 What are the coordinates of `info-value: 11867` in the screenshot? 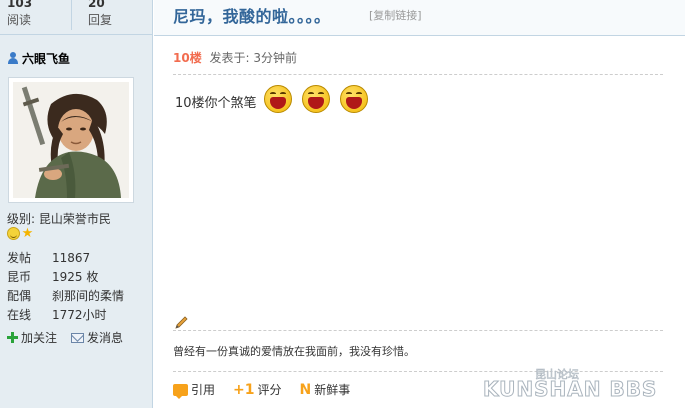 It's located at (71, 257).